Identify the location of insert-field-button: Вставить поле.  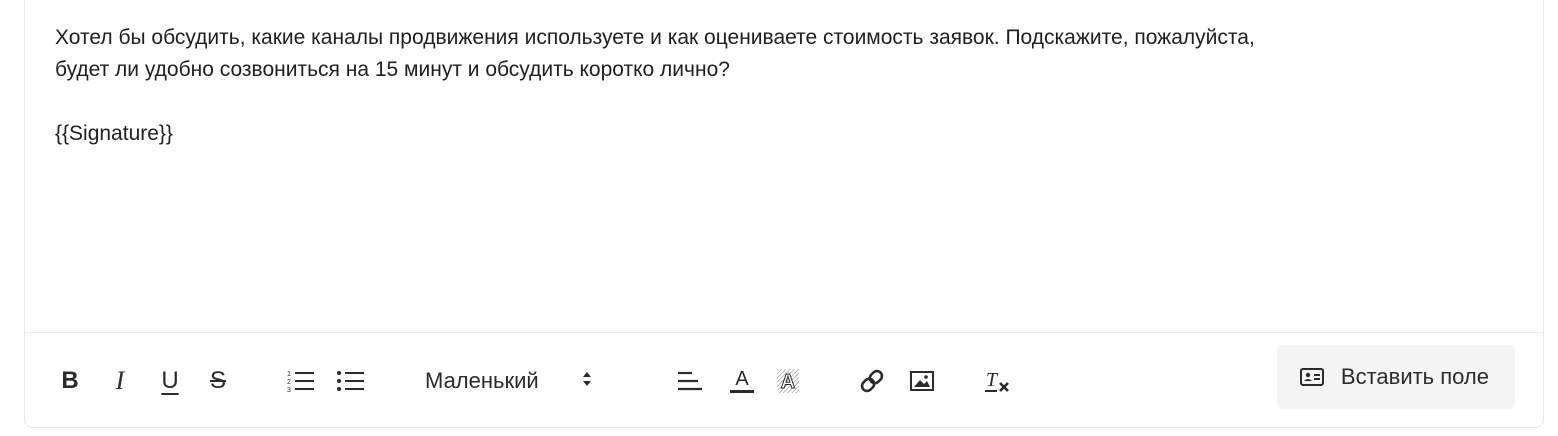
(1395, 377).